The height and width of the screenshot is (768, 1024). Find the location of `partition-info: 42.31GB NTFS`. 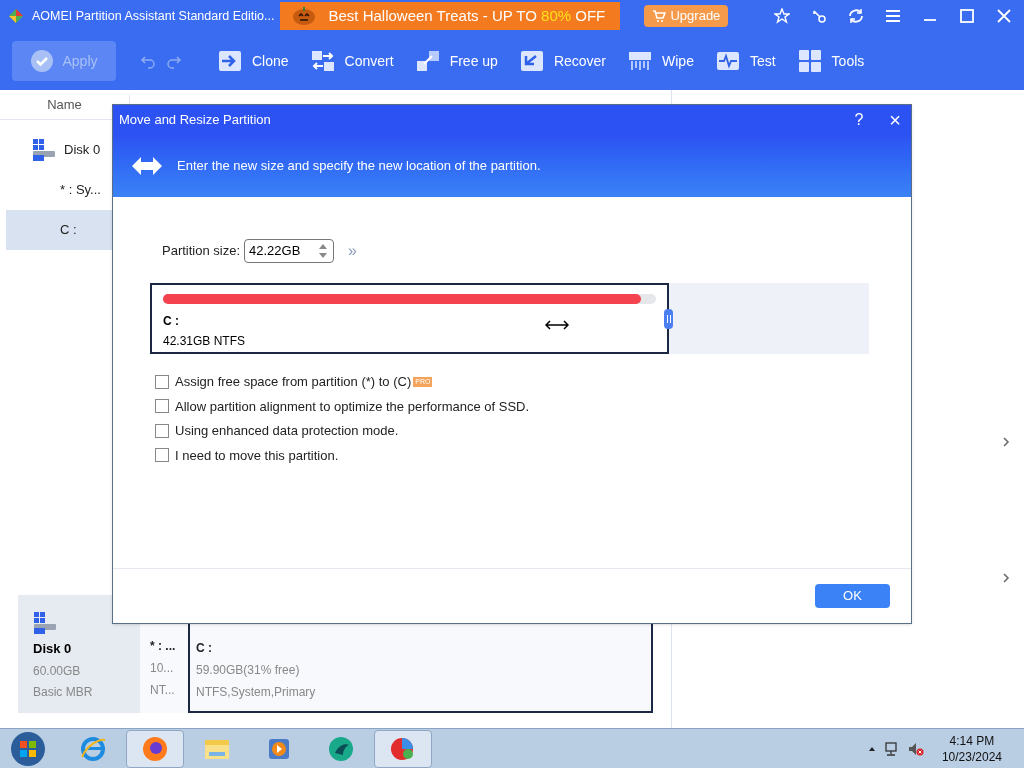

partition-info: 42.31GB NTFS is located at coordinates (204, 341).